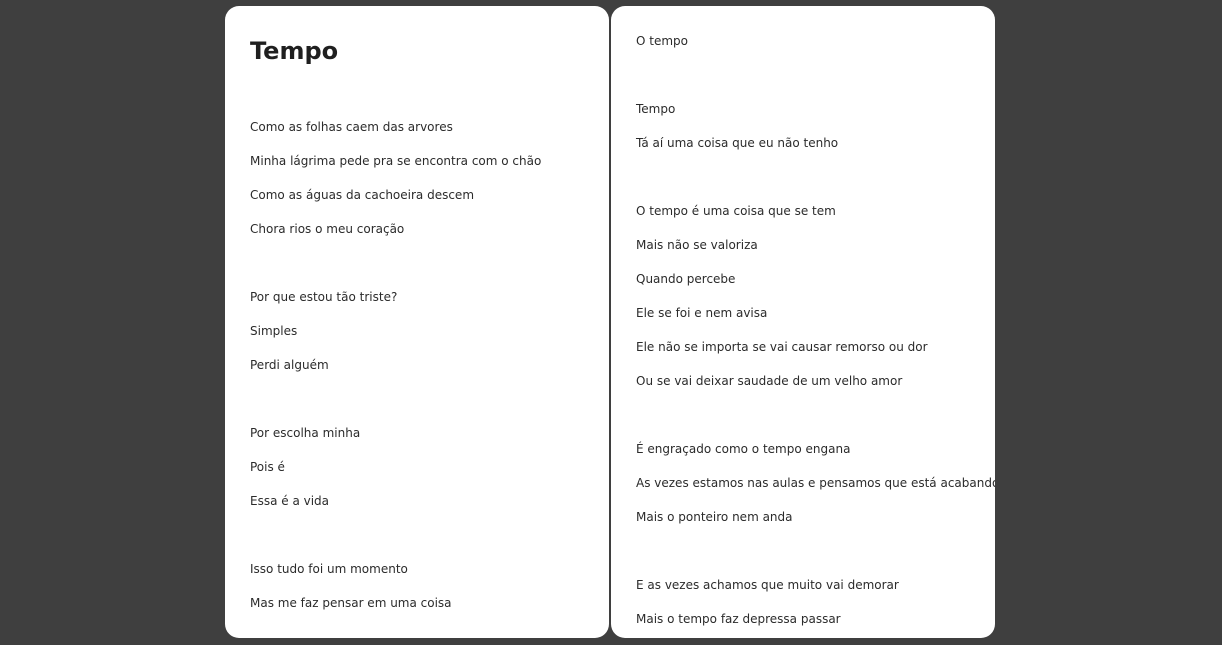 This screenshot has height=645, width=1222. Describe the element at coordinates (351, 603) in the screenshot. I see `poem-line: Mas me faz pensar em uma coisa` at that location.